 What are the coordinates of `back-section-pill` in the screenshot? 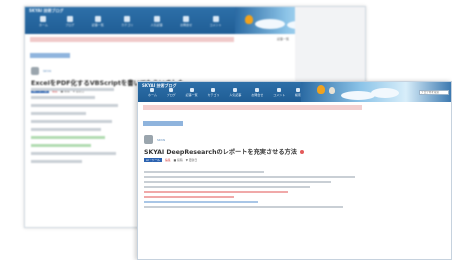 It's located at (50, 55).